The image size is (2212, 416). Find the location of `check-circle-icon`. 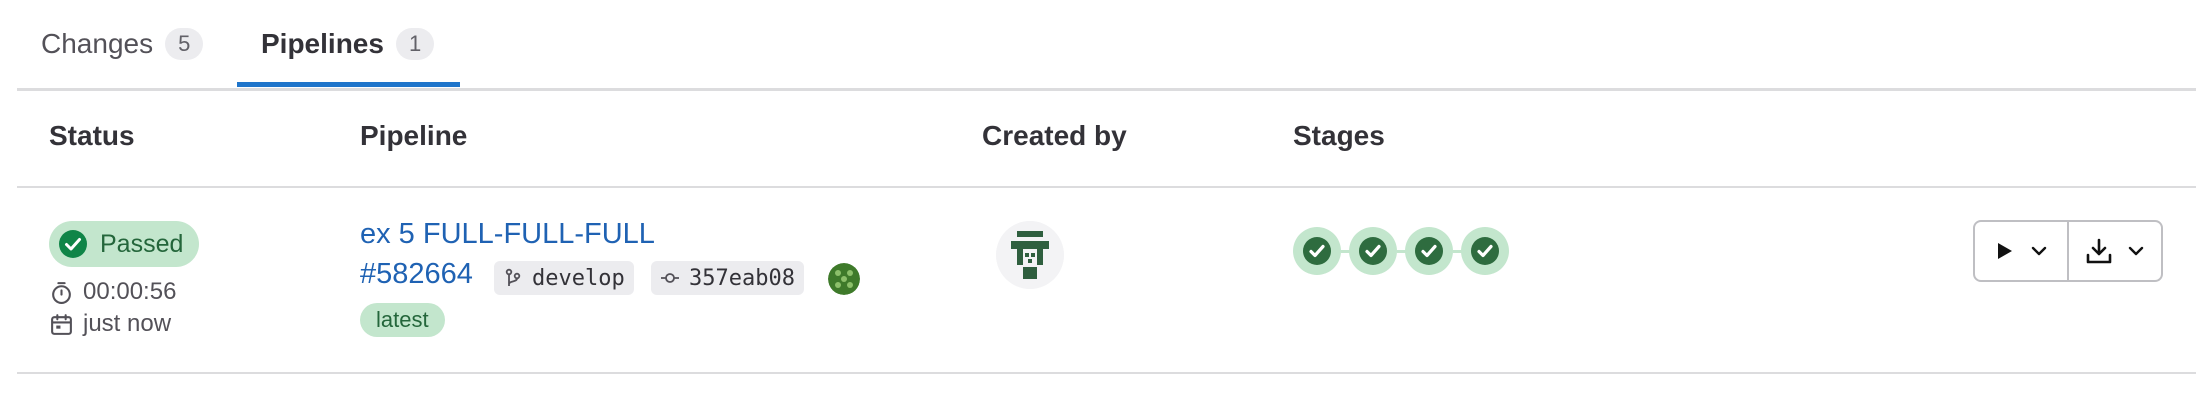

check-circle-icon is located at coordinates (73, 244).